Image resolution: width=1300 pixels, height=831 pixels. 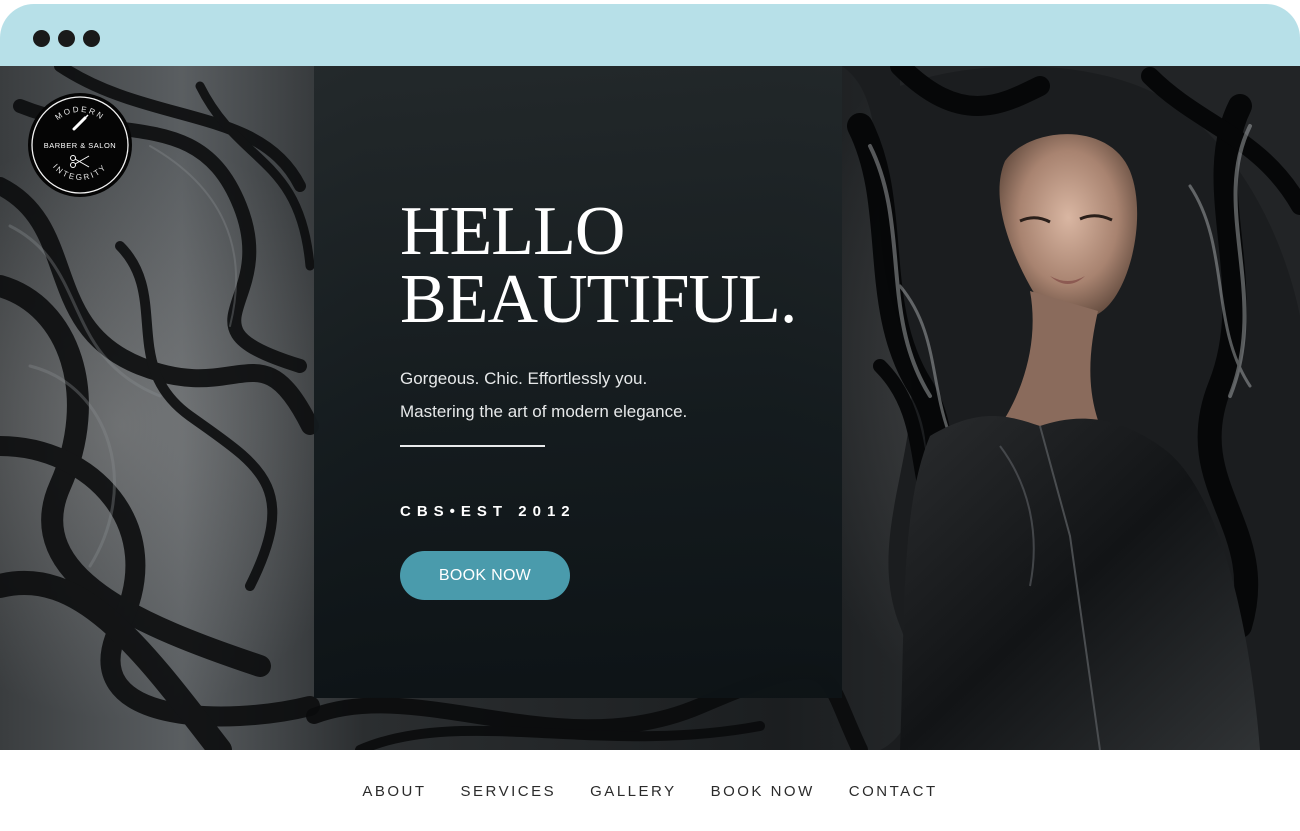 I want to click on nav-item-contact: CONTACT, so click(x=893, y=791).